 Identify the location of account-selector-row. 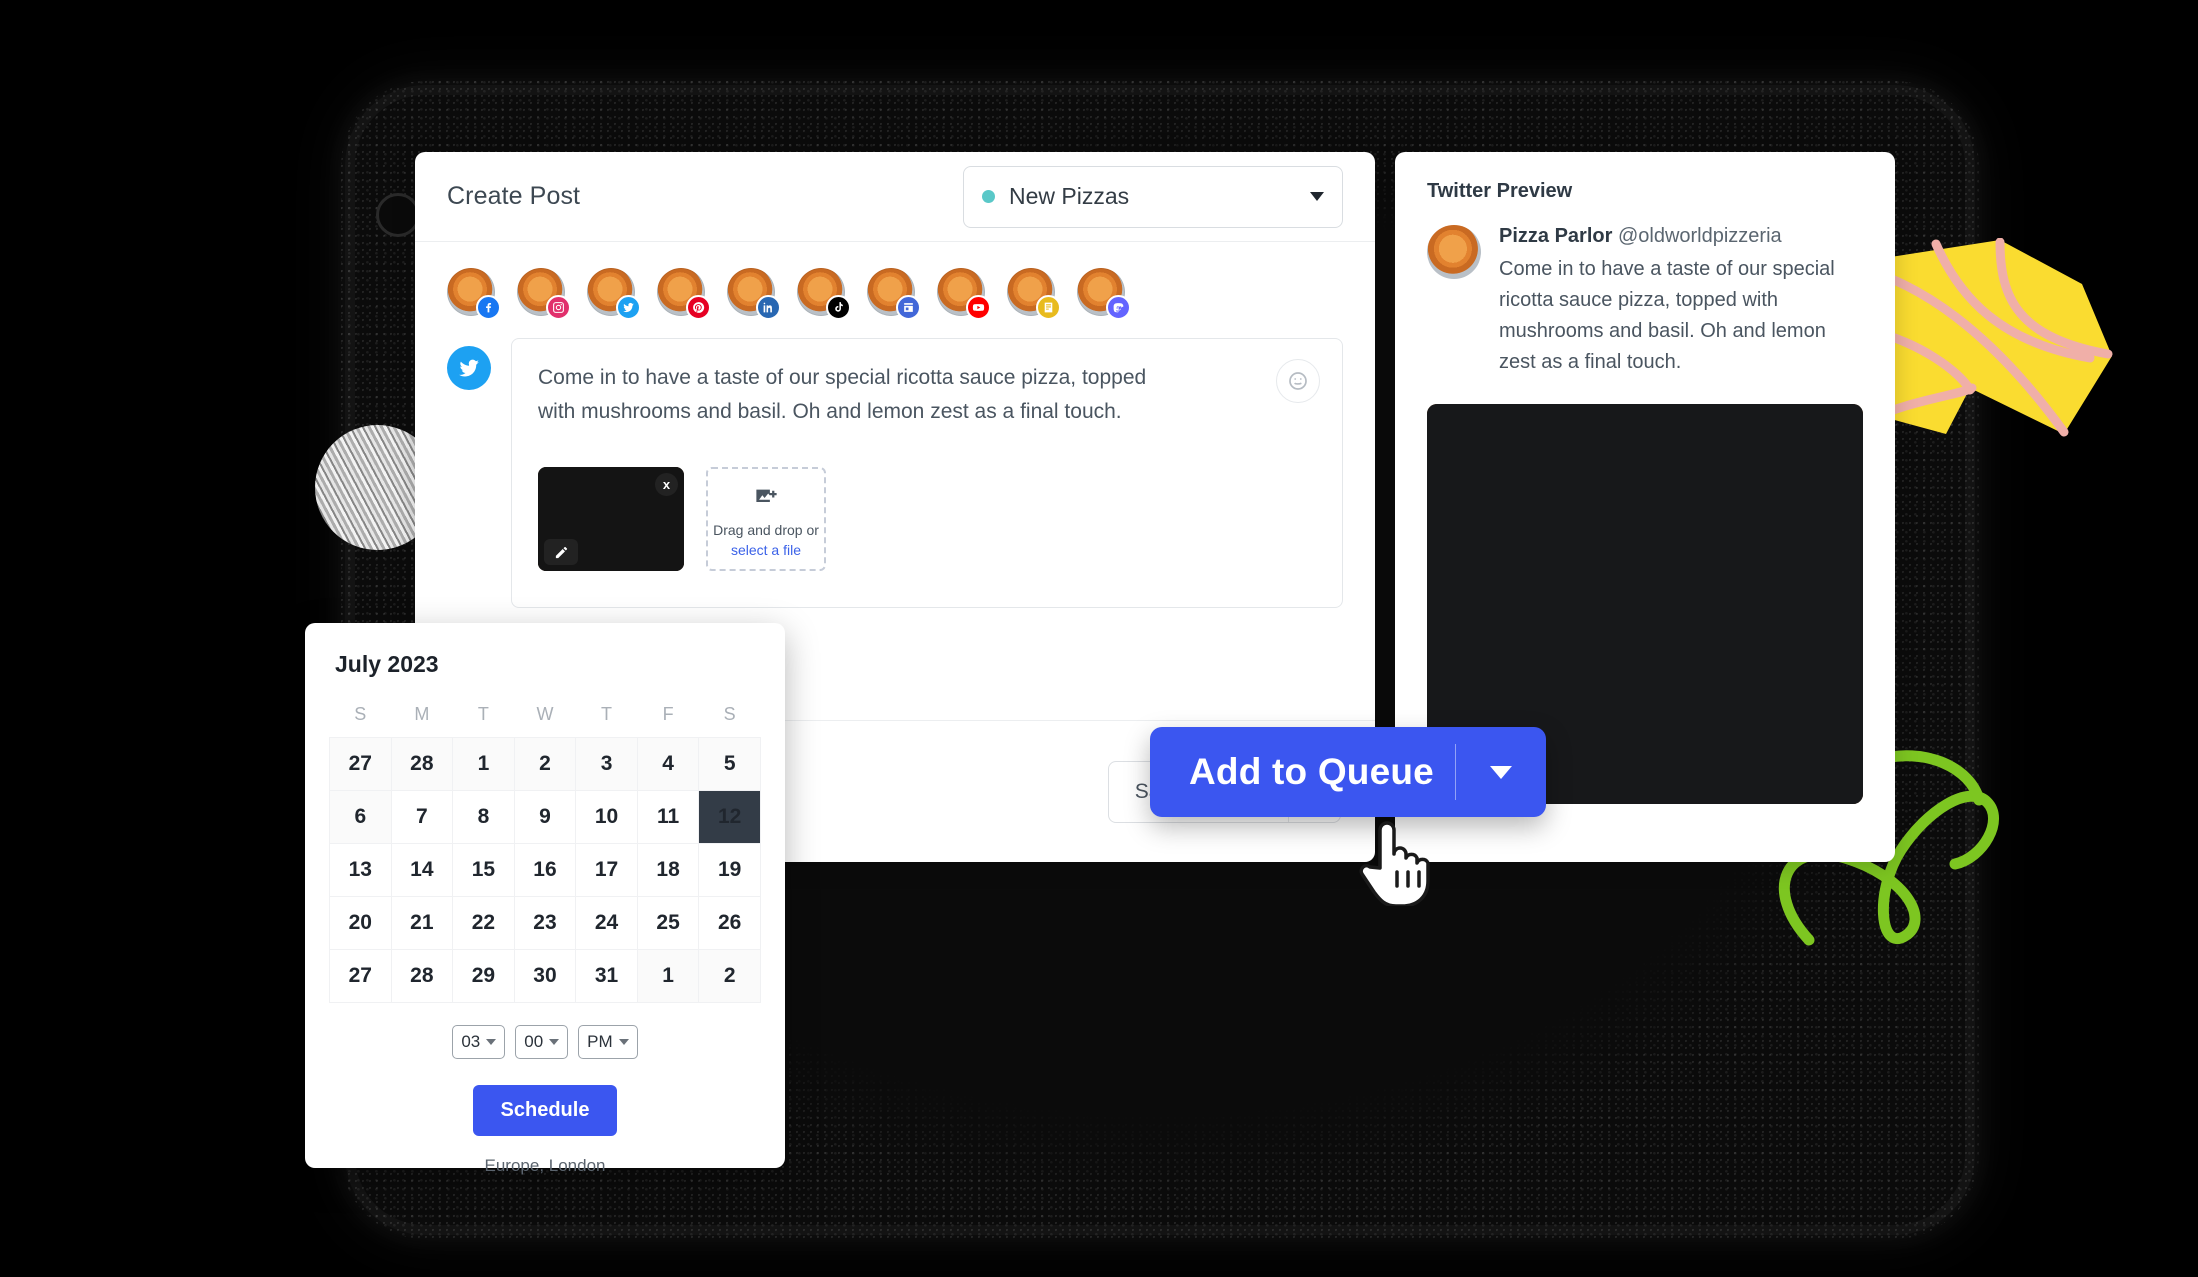
(895, 284).